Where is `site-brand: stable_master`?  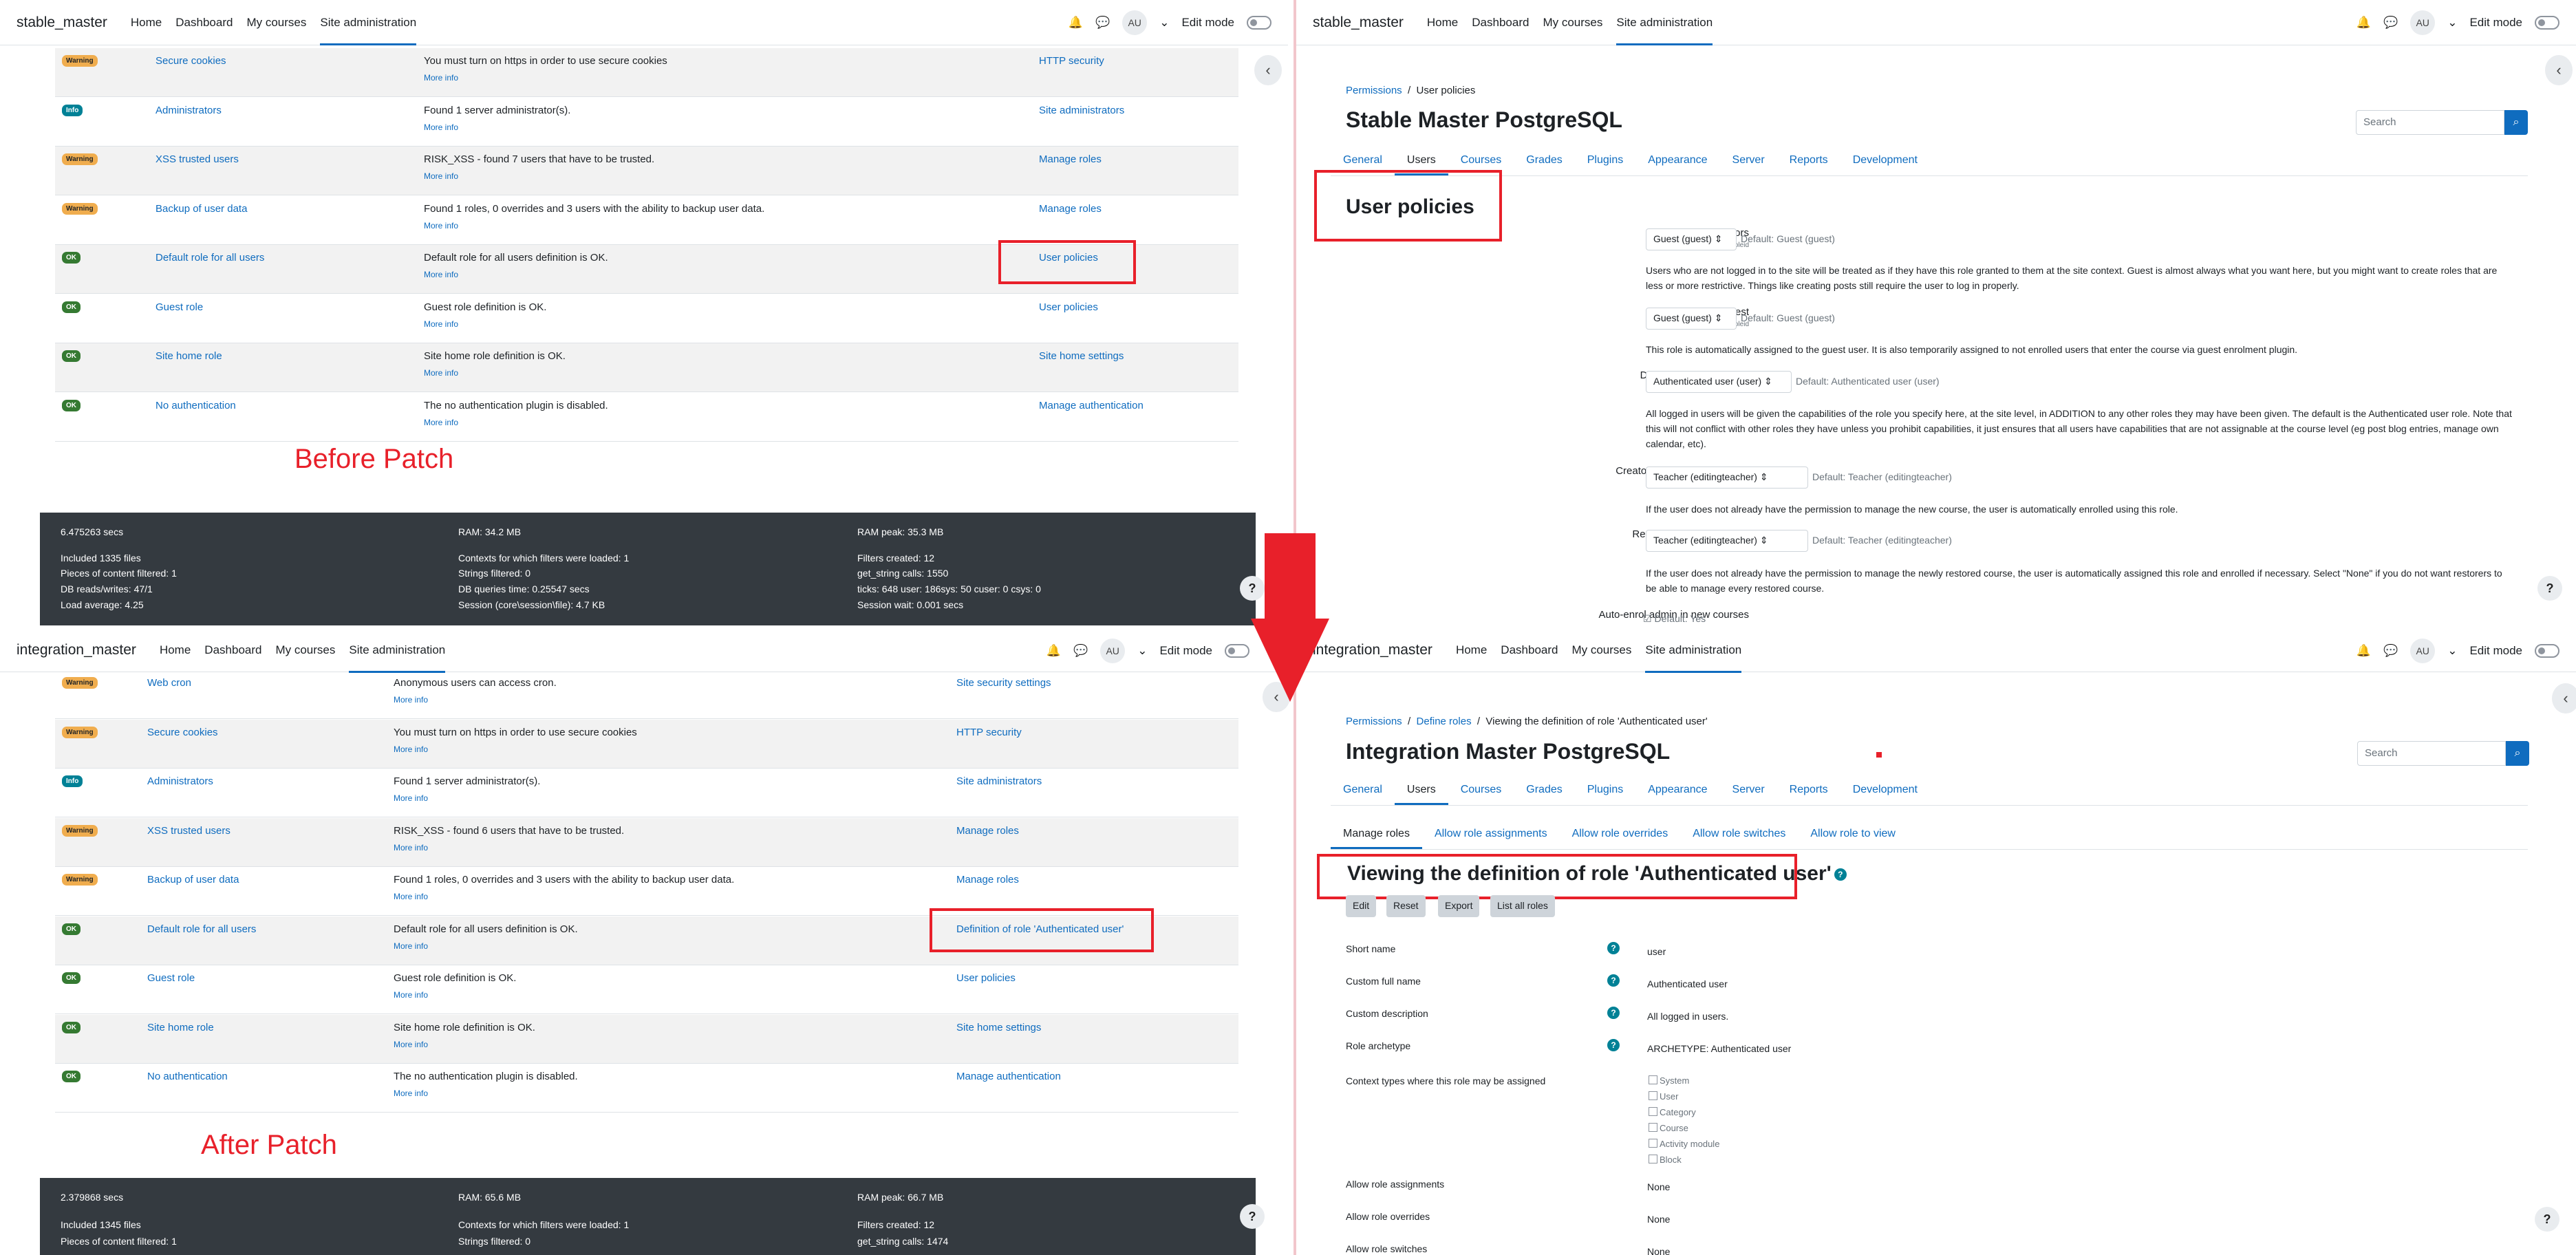 site-brand: stable_master is located at coordinates (1358, 22).